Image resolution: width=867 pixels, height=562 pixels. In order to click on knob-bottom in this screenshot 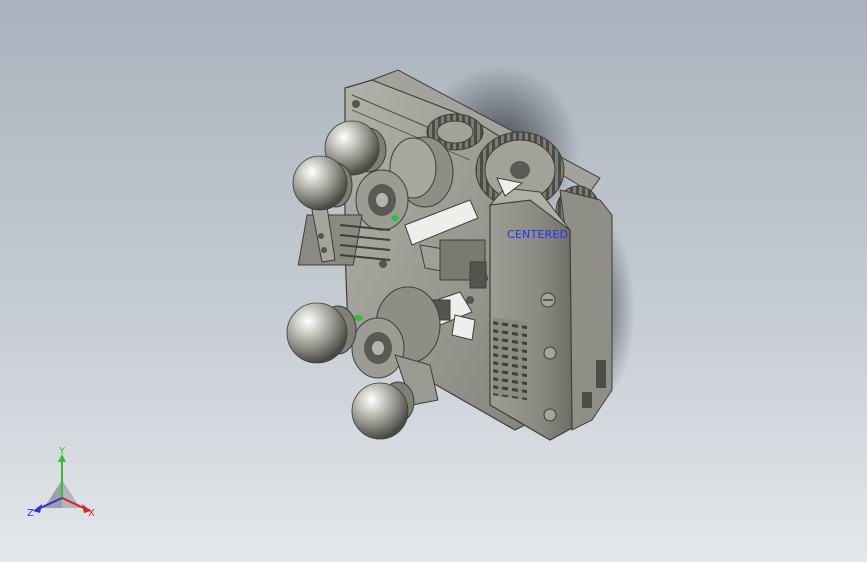, I will do `click(383, 410)`.